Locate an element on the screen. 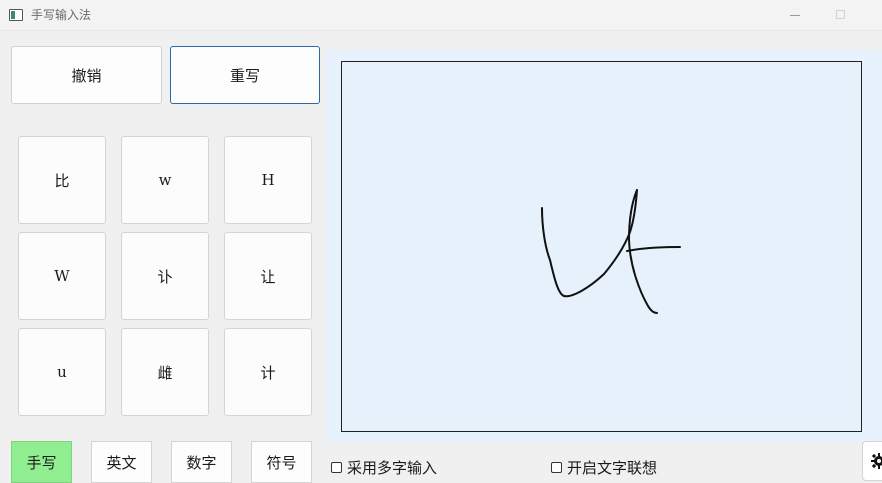 The image size is (882, 483). mode-handwriting-button: 手写 is located at coordinates (41, 462).